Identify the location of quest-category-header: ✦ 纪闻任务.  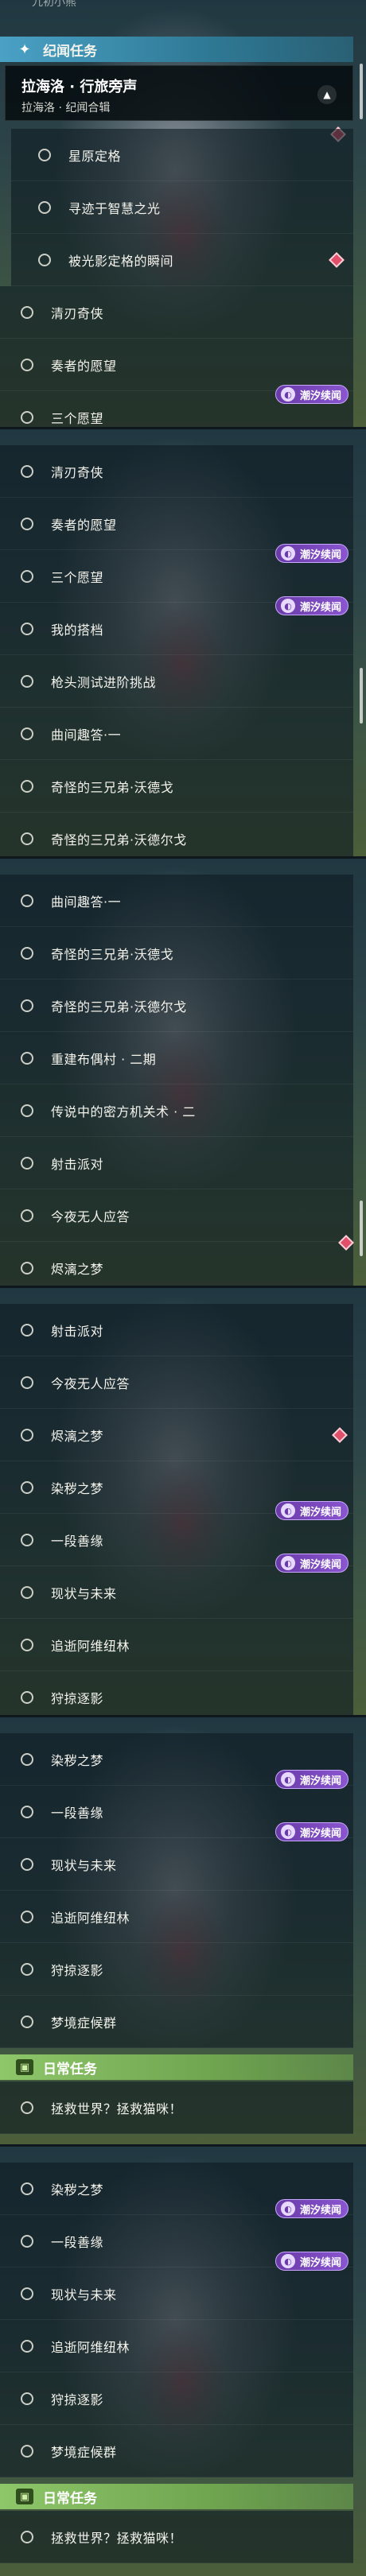
(176, 49).